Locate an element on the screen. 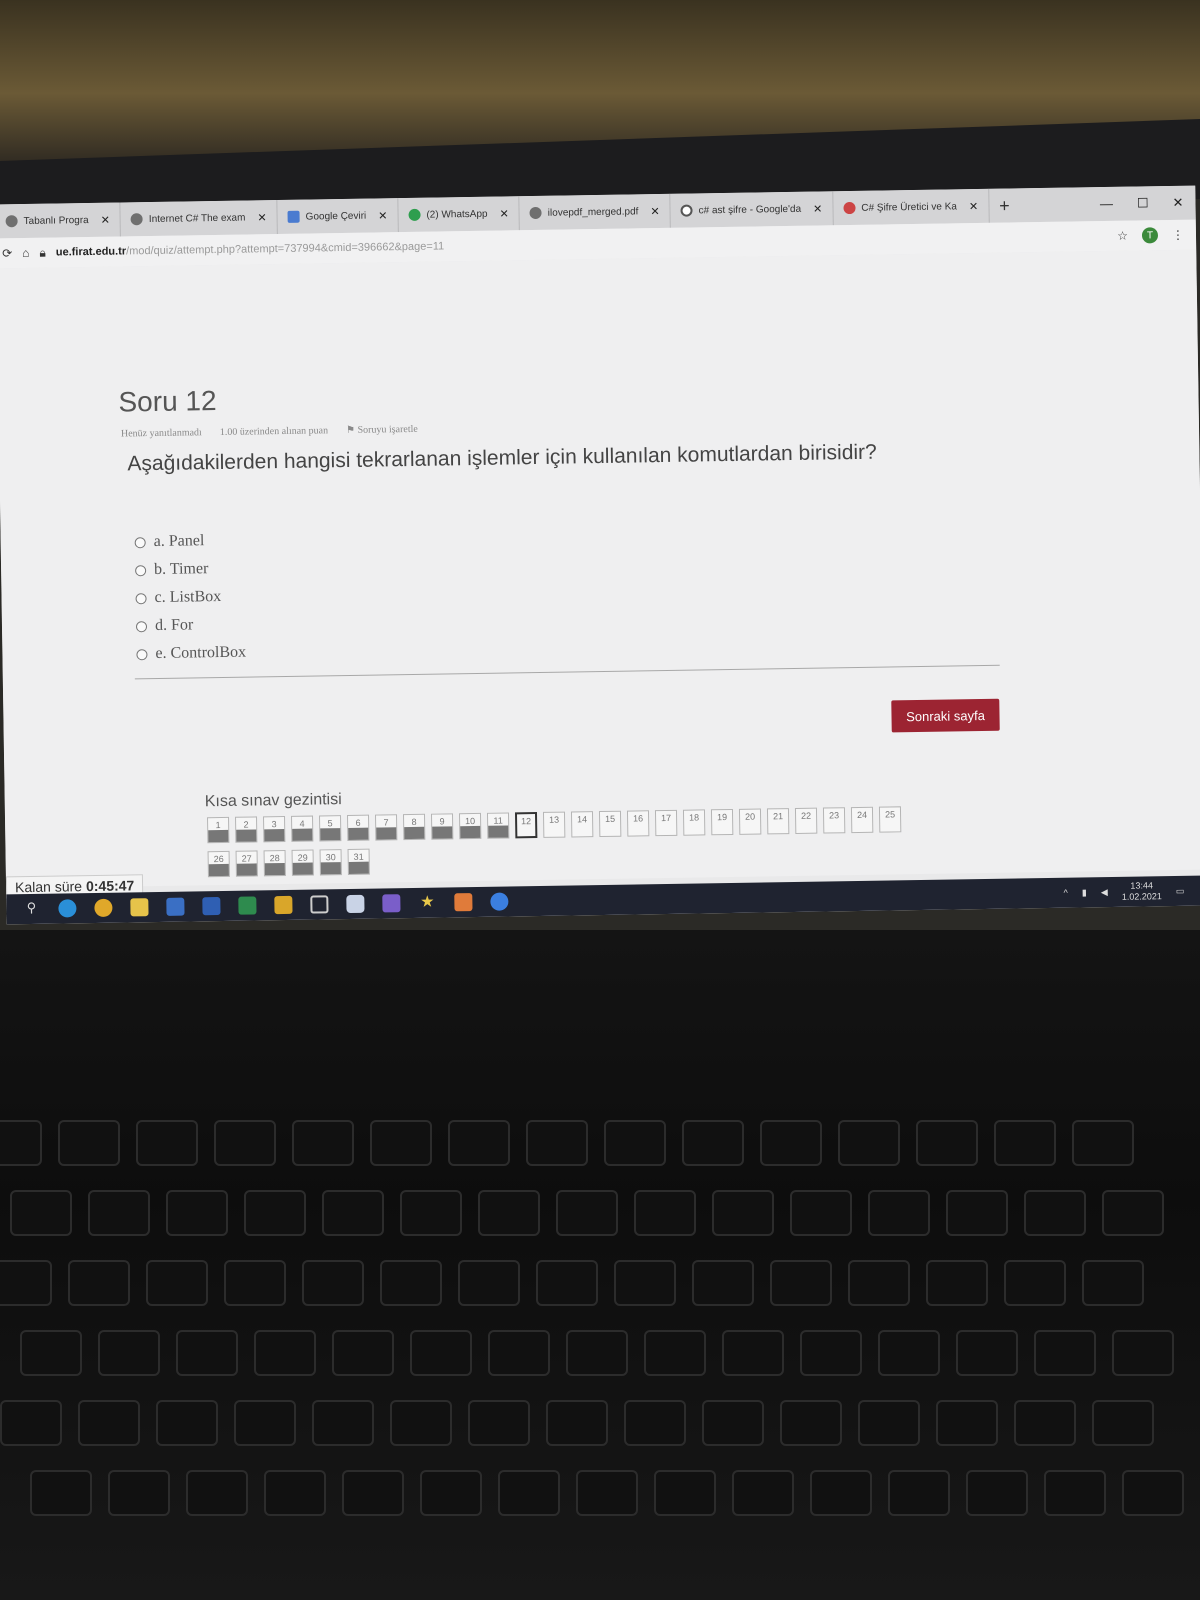  extension-icon: T is located at coordinates (1150, 235).